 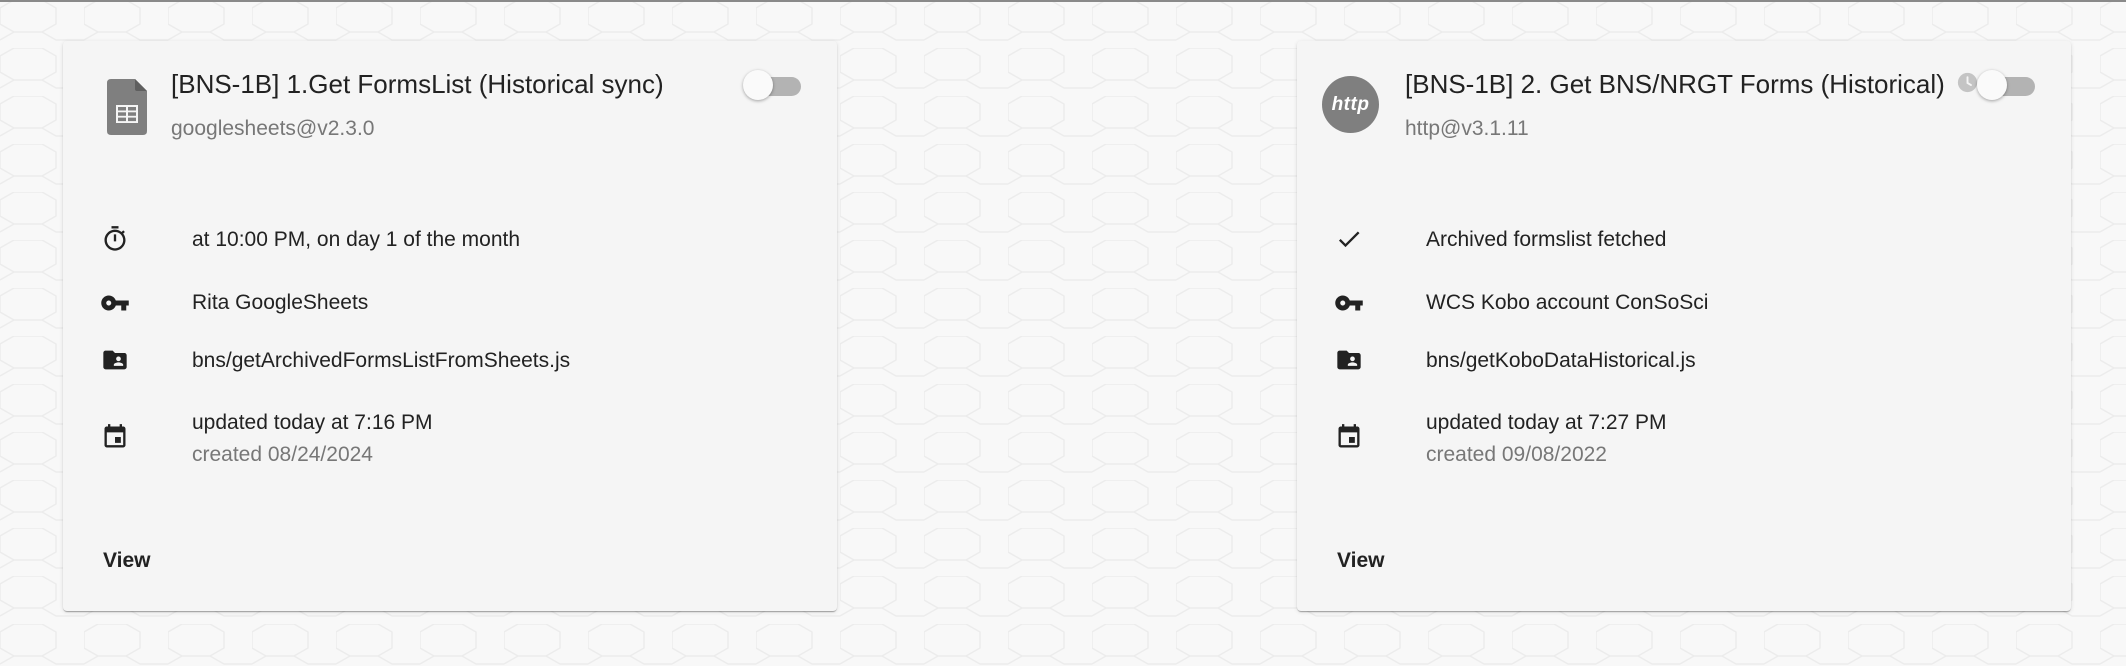 I want to click on credential-text: Rita GoogleSheets, so click(x=280, y=302).